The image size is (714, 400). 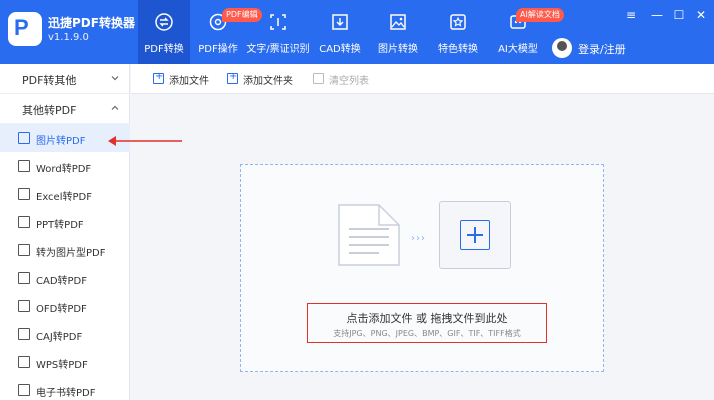 What do you see at coordinates (278, 32) in the screenshot?
I see `nav-ocr: 文字/票证识别` at bounding box center [278, 32].